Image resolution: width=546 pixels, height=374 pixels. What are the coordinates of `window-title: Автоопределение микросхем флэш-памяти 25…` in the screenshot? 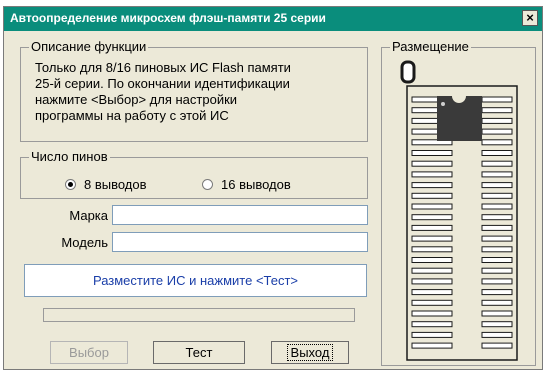 It's located at (168, 18).